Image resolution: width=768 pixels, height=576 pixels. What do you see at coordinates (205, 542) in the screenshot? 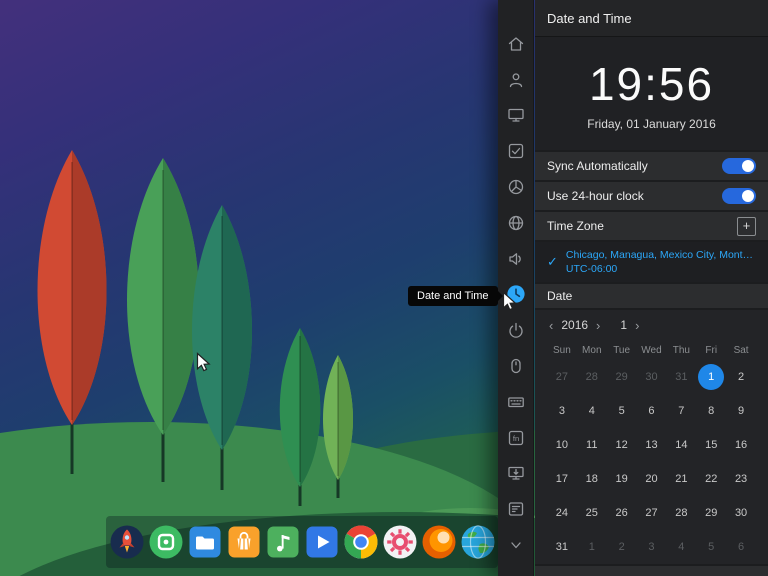
I see `dock-item-file-manager` at bounding box center [205, 542].